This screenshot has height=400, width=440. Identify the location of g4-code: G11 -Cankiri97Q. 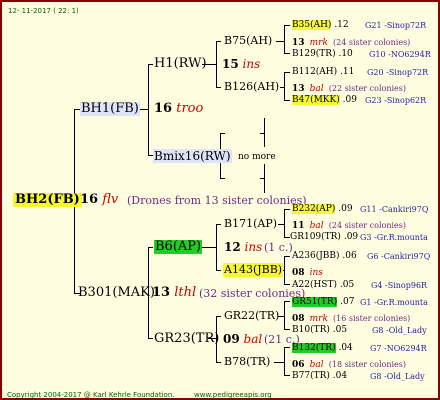
(394, 209).